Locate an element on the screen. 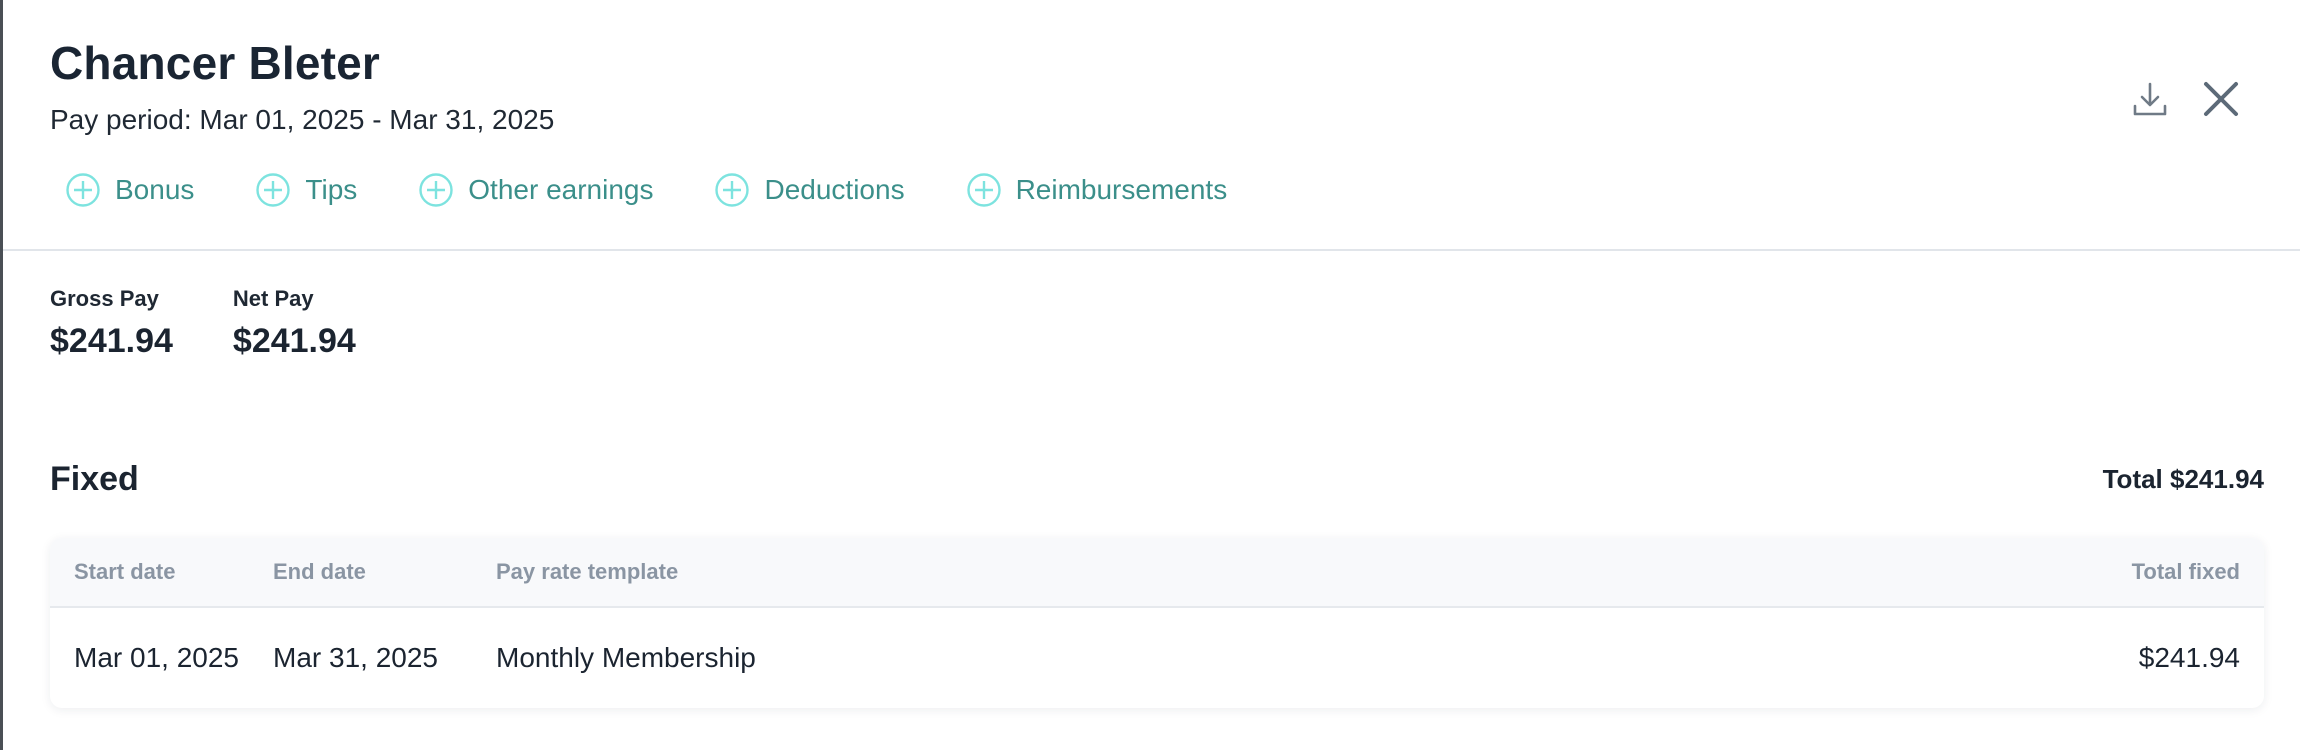 This screenshot has width=2300, height=750. add-reimbursements-button: Reimbursements is located at coordinates (1089, 190).